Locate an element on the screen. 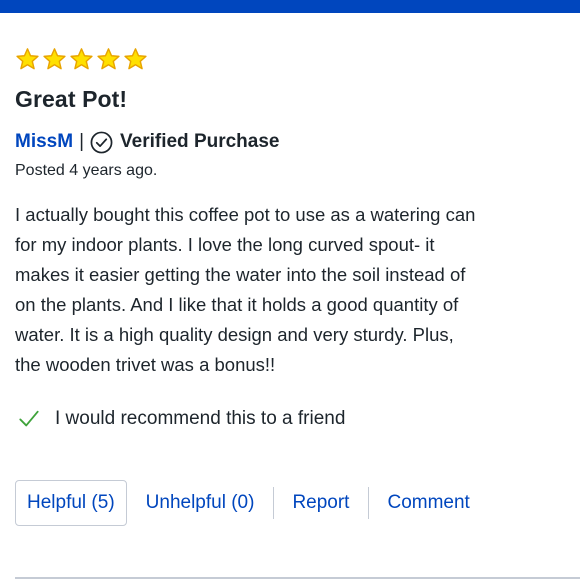 This screenshot has height=580, width=580. posted-date: Posted 4 years ago. is located at coordinates (86, 170).